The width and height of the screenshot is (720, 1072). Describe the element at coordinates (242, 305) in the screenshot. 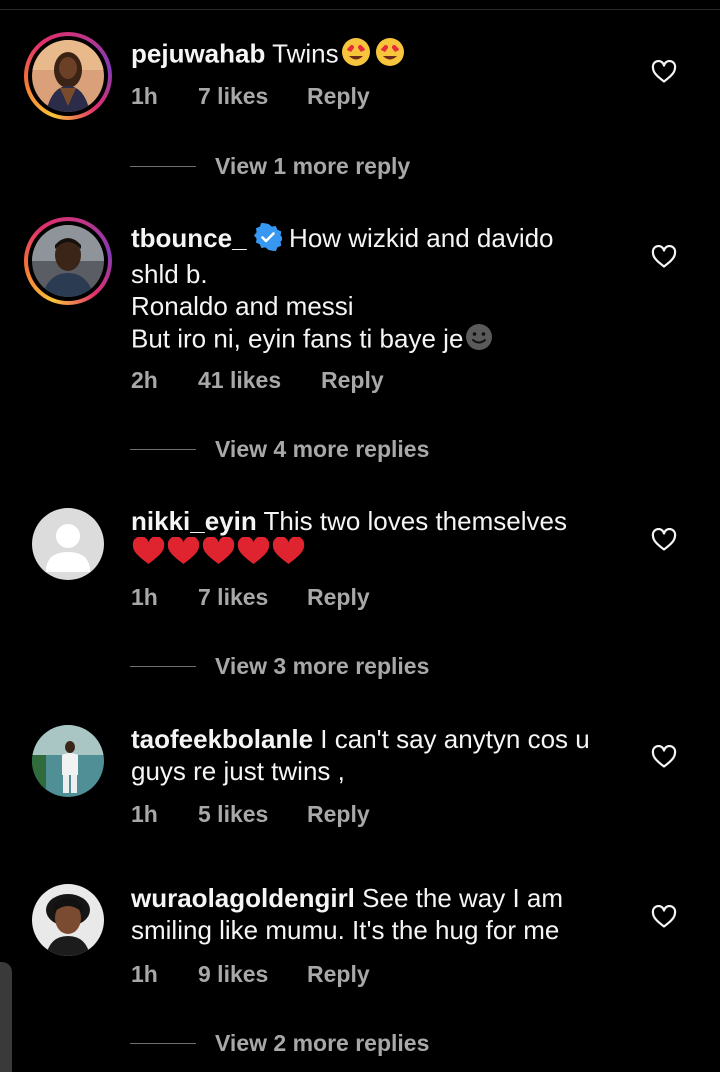

I see `comment-line-3: Ronaldo and messi` at that location.